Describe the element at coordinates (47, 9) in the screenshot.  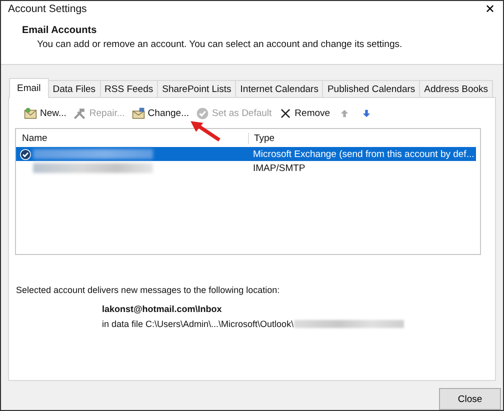
I see `window-title: Account Settings` at that location.